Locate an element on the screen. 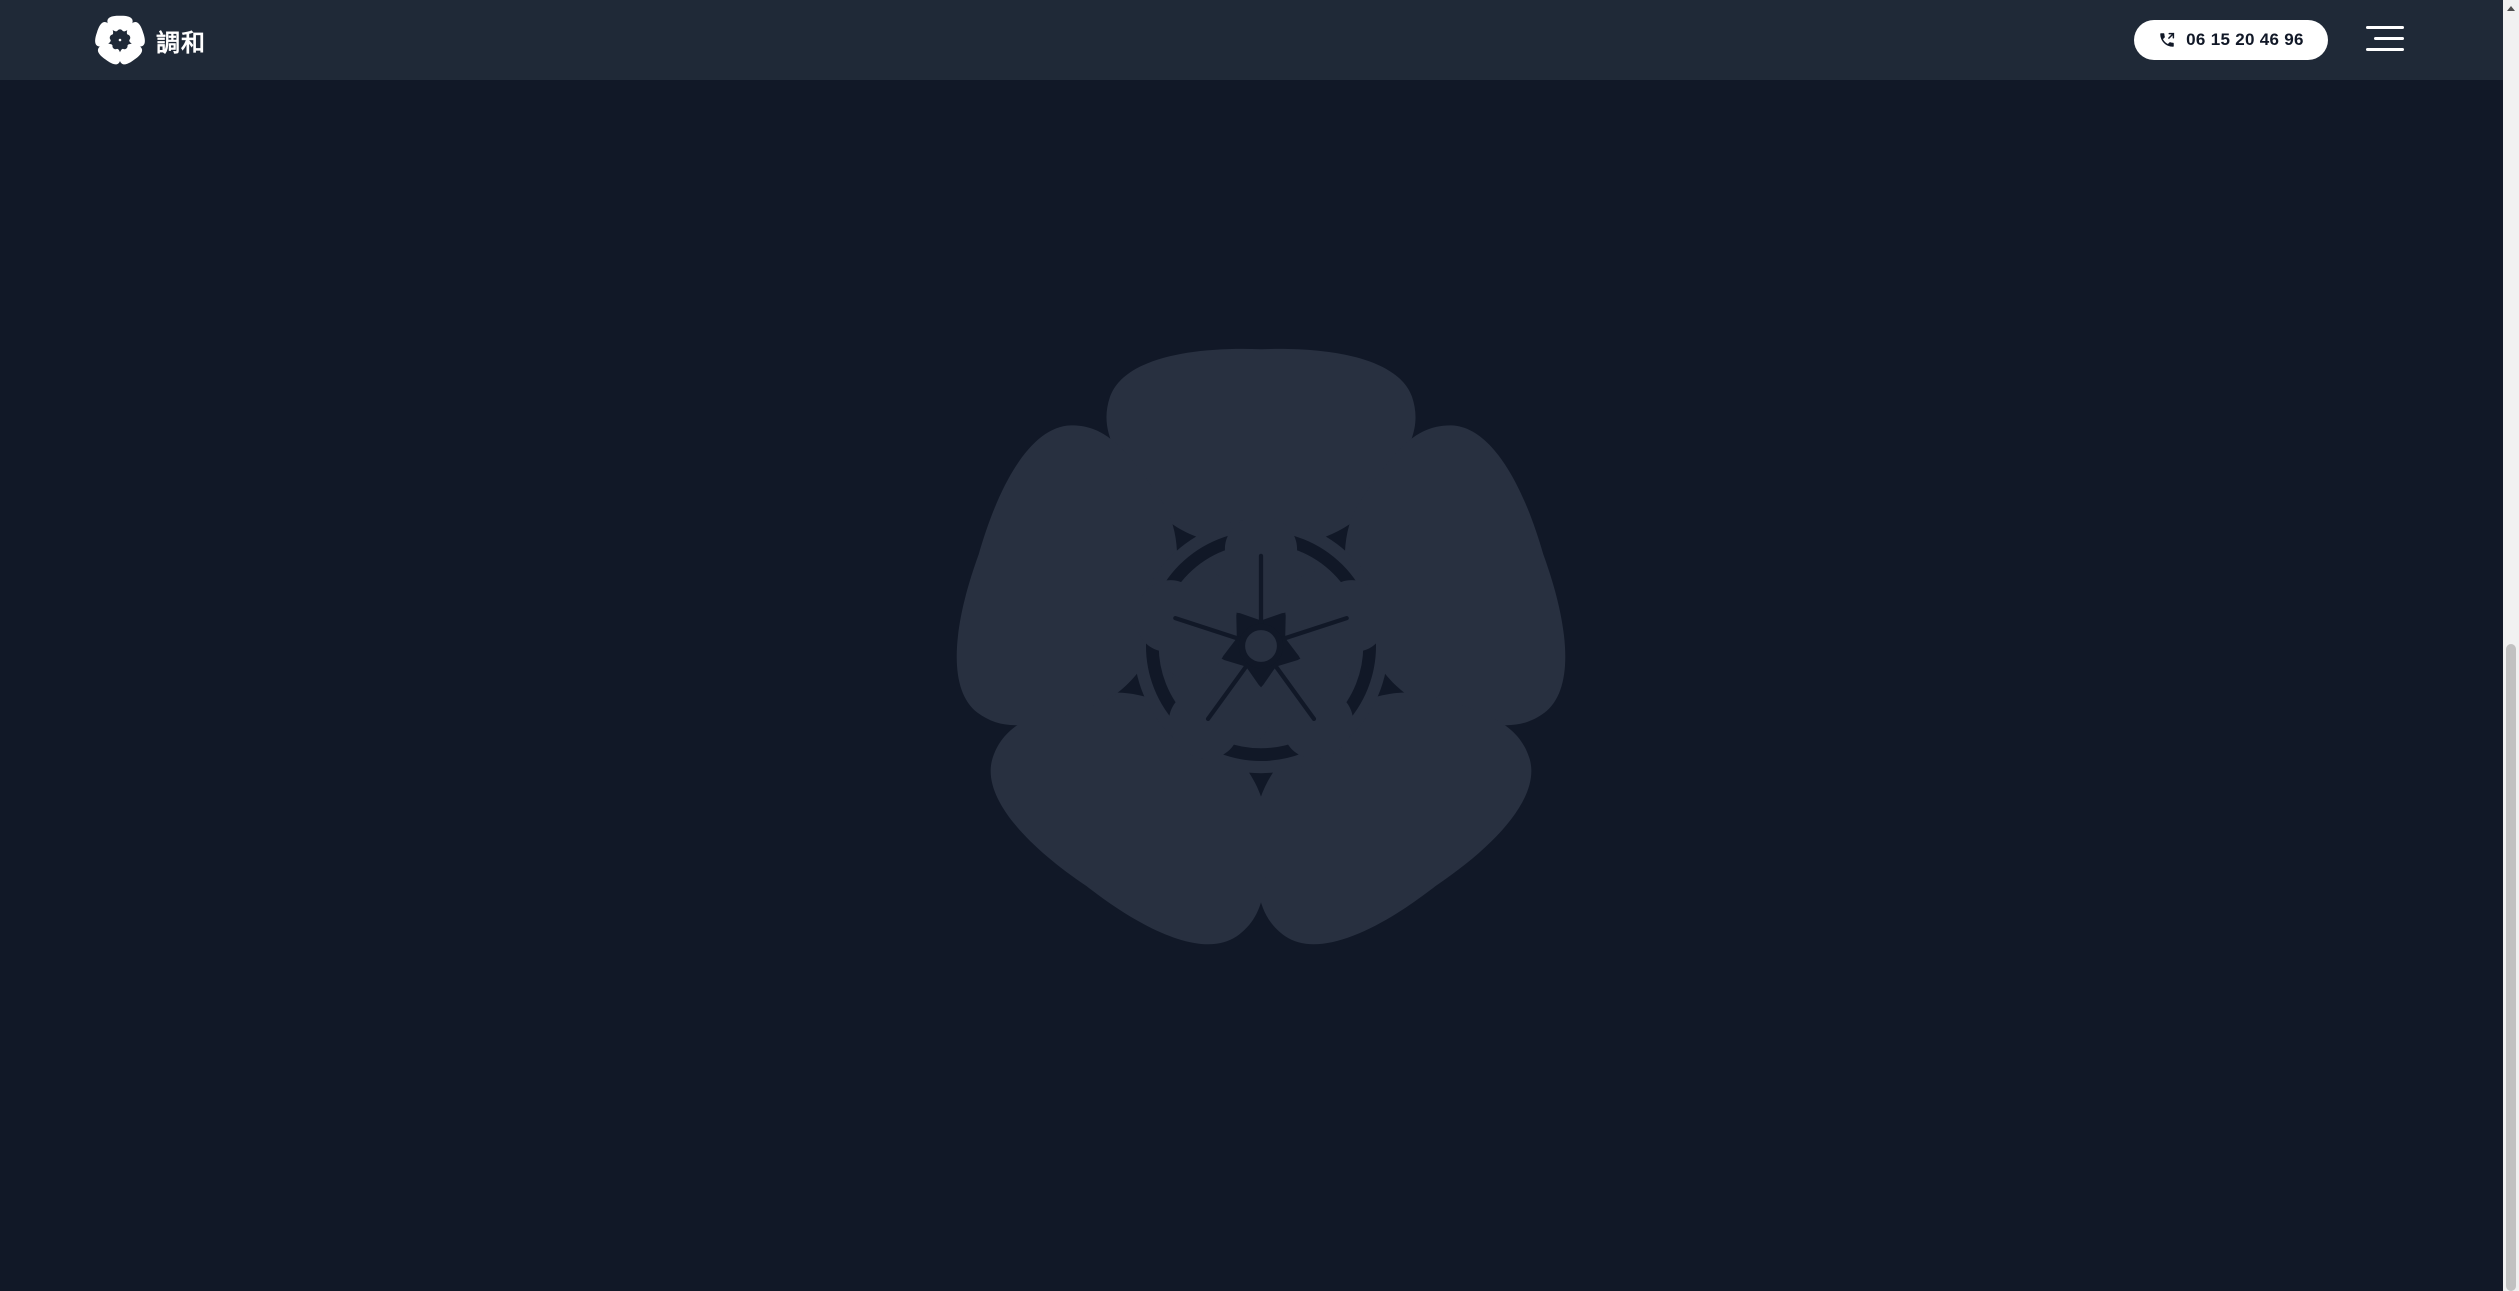 This screenshot has height=1291, width=2519. brand-name: 調和 is located at coordinates (181, 42).